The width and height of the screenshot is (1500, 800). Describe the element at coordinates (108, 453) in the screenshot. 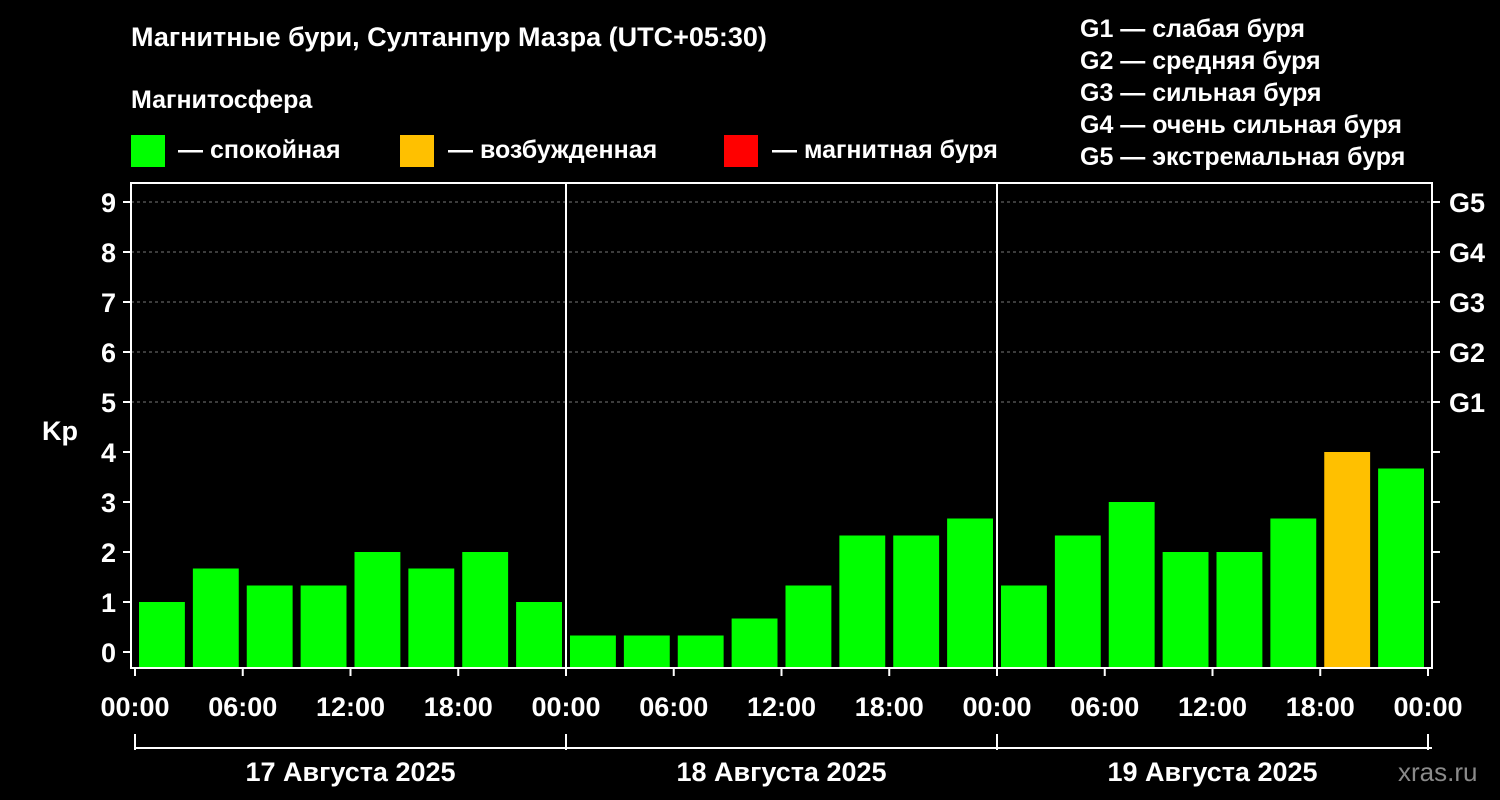

I see `y-tick-label: 4` at that location.